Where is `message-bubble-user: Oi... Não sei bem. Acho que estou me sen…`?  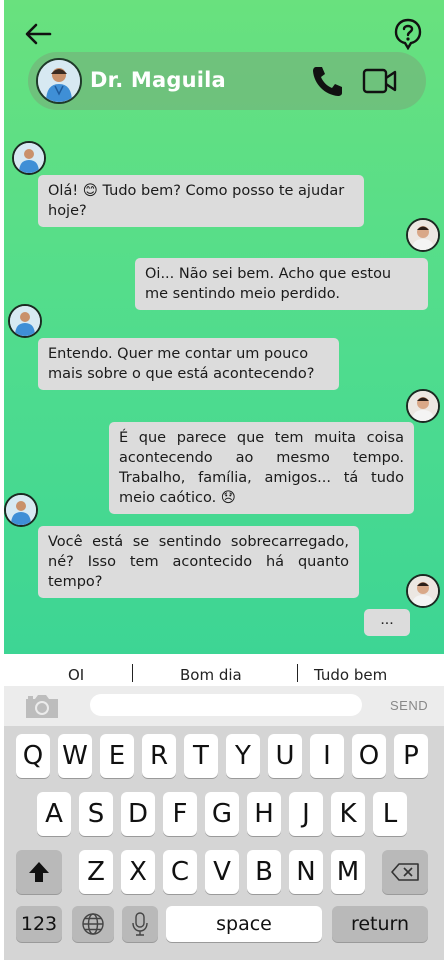 message-bubble-user: Oi... Não sei bem. Acho que estou me sen… is located at coordinates (281, 284).